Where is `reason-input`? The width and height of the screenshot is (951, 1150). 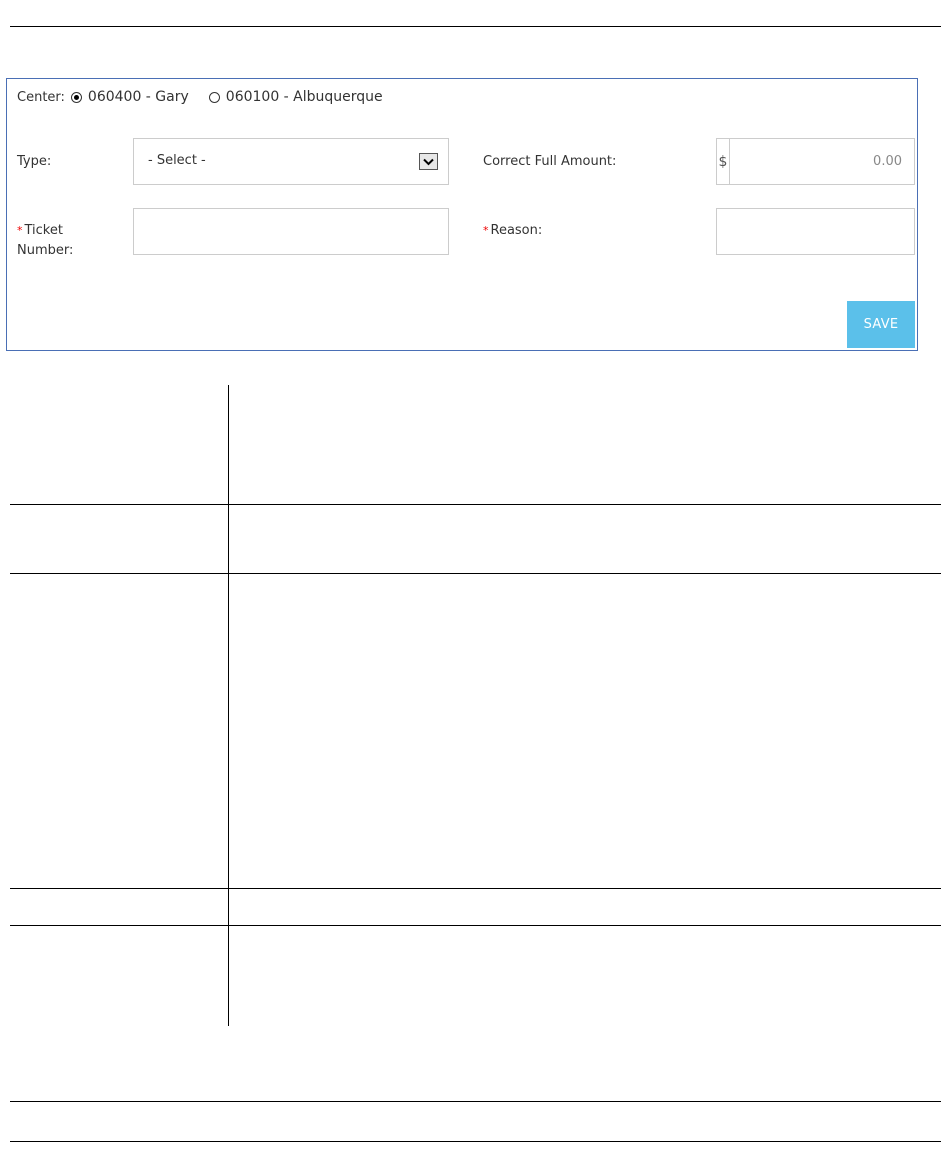 reason-input is located at coordinates (815, 231).